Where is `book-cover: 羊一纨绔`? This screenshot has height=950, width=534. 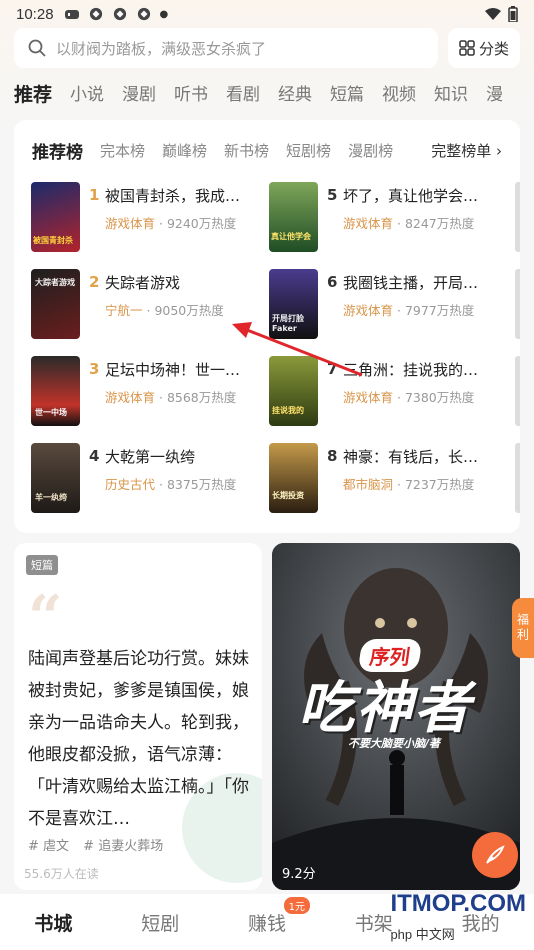
book-cover: 羊一纨绔 is located at coordinates (55, 478).